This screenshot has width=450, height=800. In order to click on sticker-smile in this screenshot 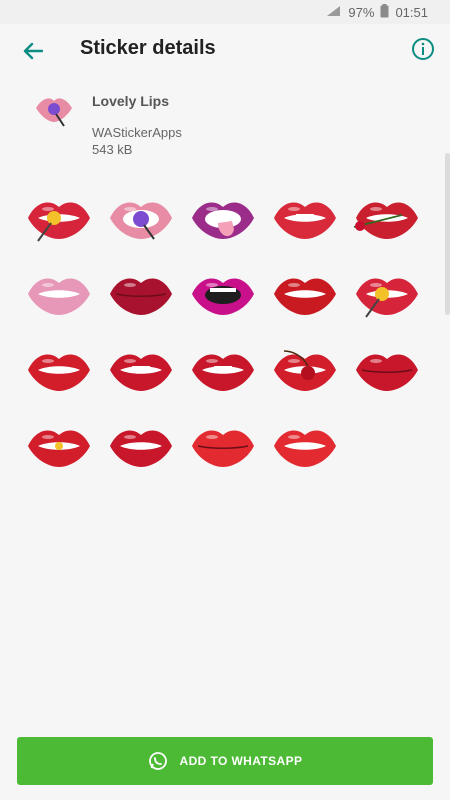, I will do `click(59, 294)`.